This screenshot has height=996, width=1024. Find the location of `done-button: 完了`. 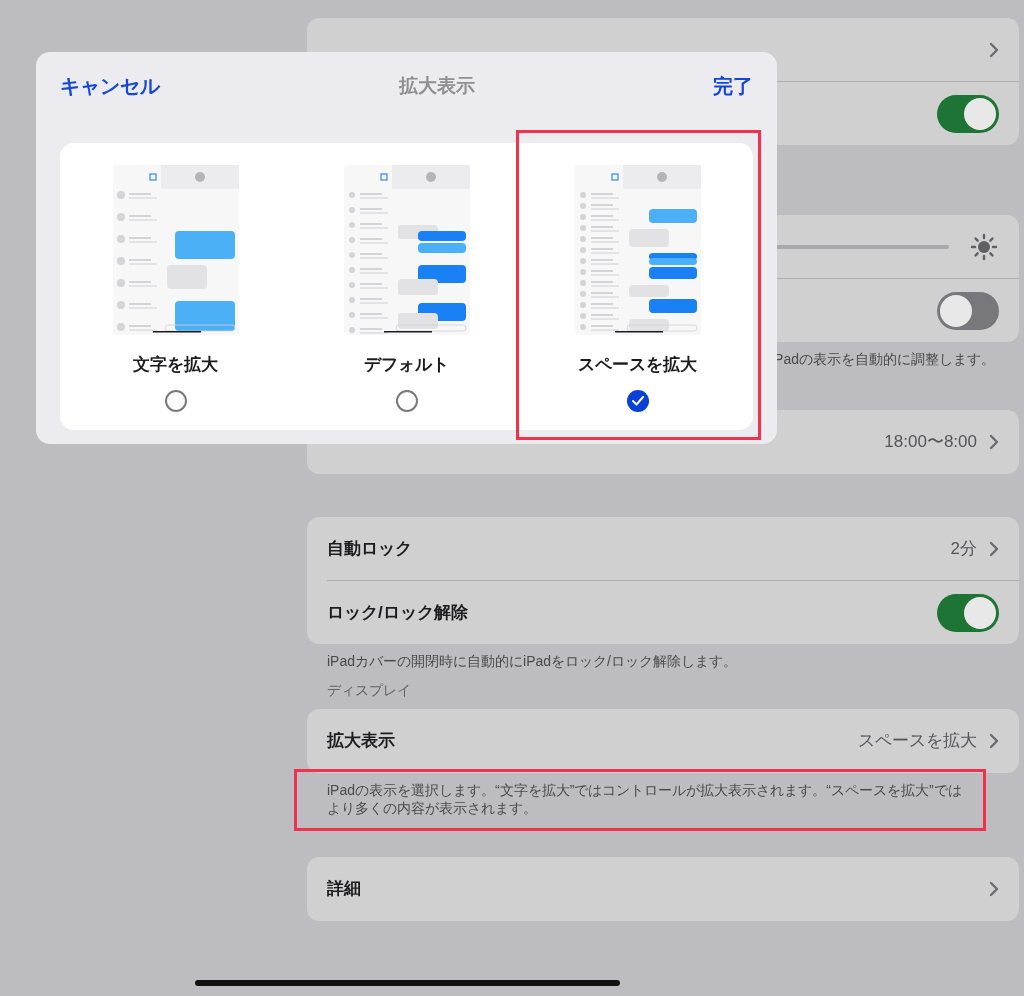

done-button: 完了 is located at coordinates (733, 86).